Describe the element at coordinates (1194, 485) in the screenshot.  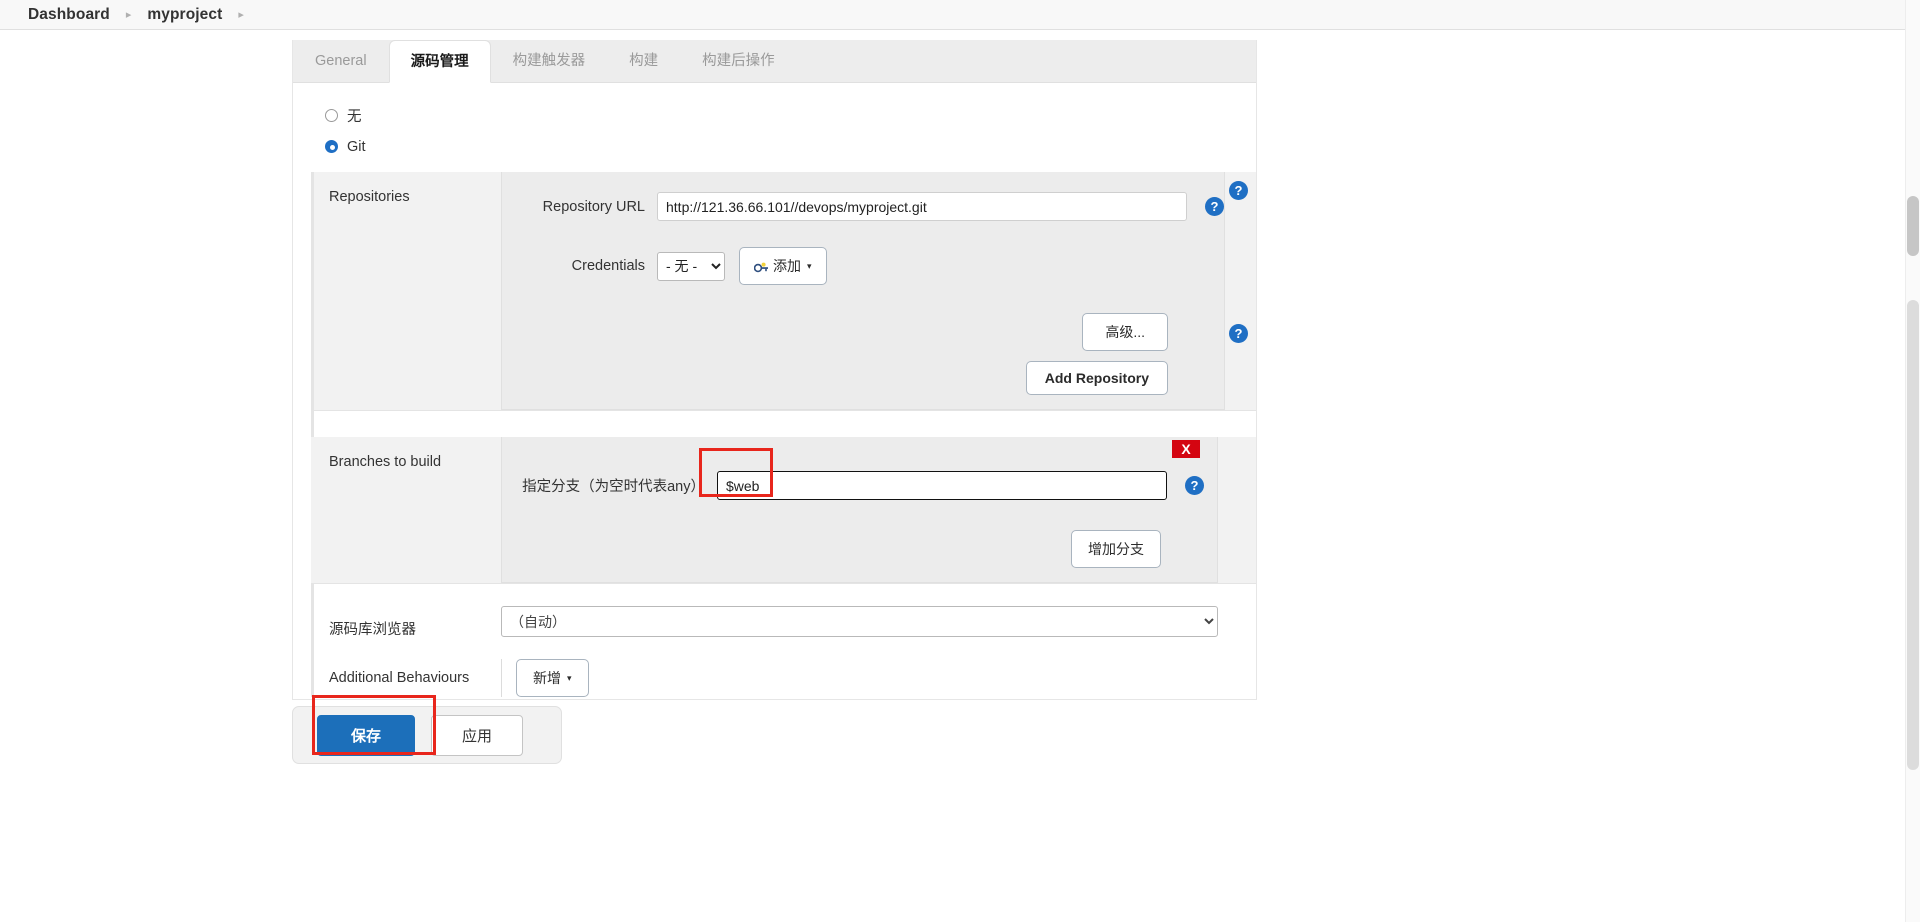
I see `branch-specifier-help-icon: ?` at that location.